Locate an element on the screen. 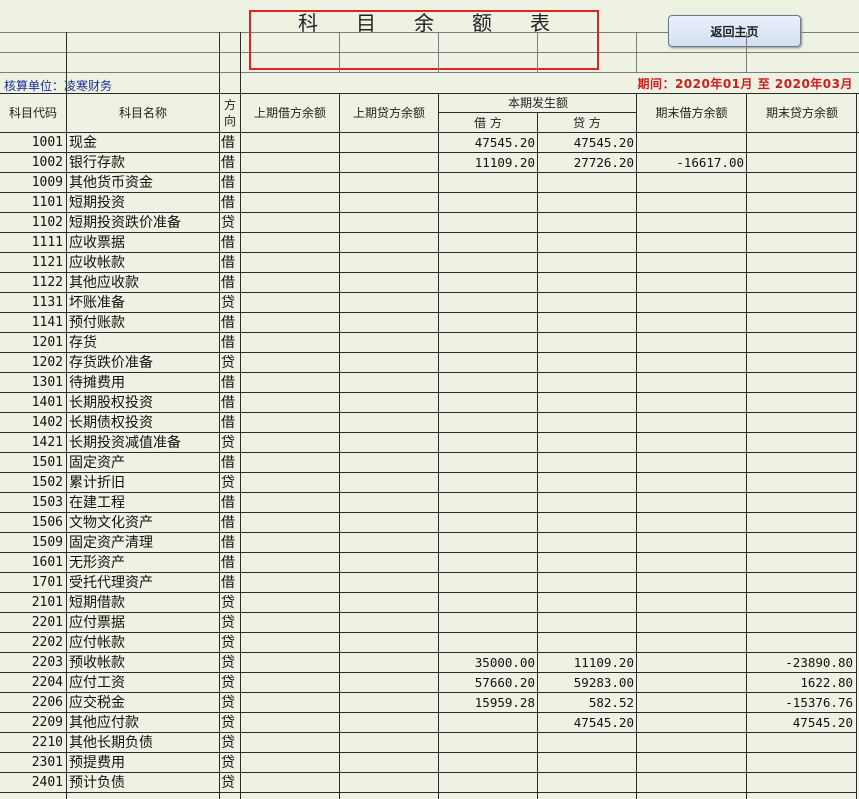  account-code-cell: 1402 is located at coordinates (33, 423).